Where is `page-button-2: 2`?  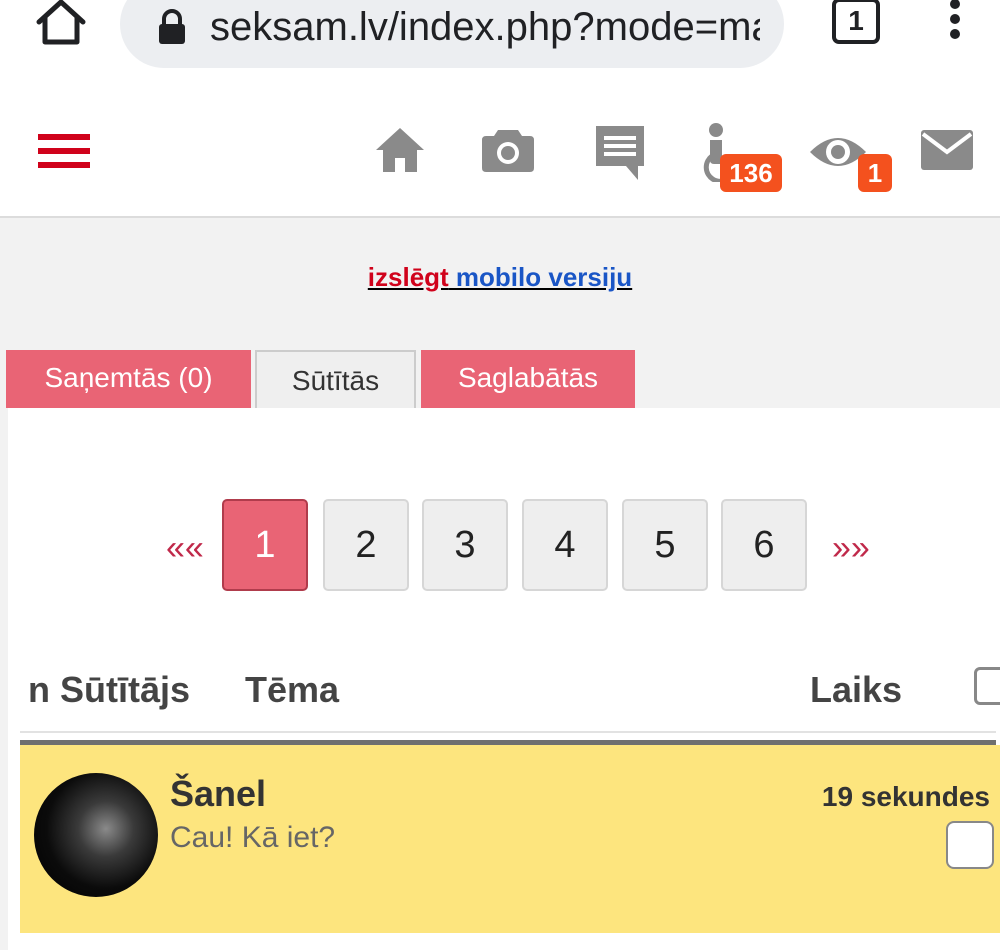
page-button-2: 2 is located at coordinates (366, 545).